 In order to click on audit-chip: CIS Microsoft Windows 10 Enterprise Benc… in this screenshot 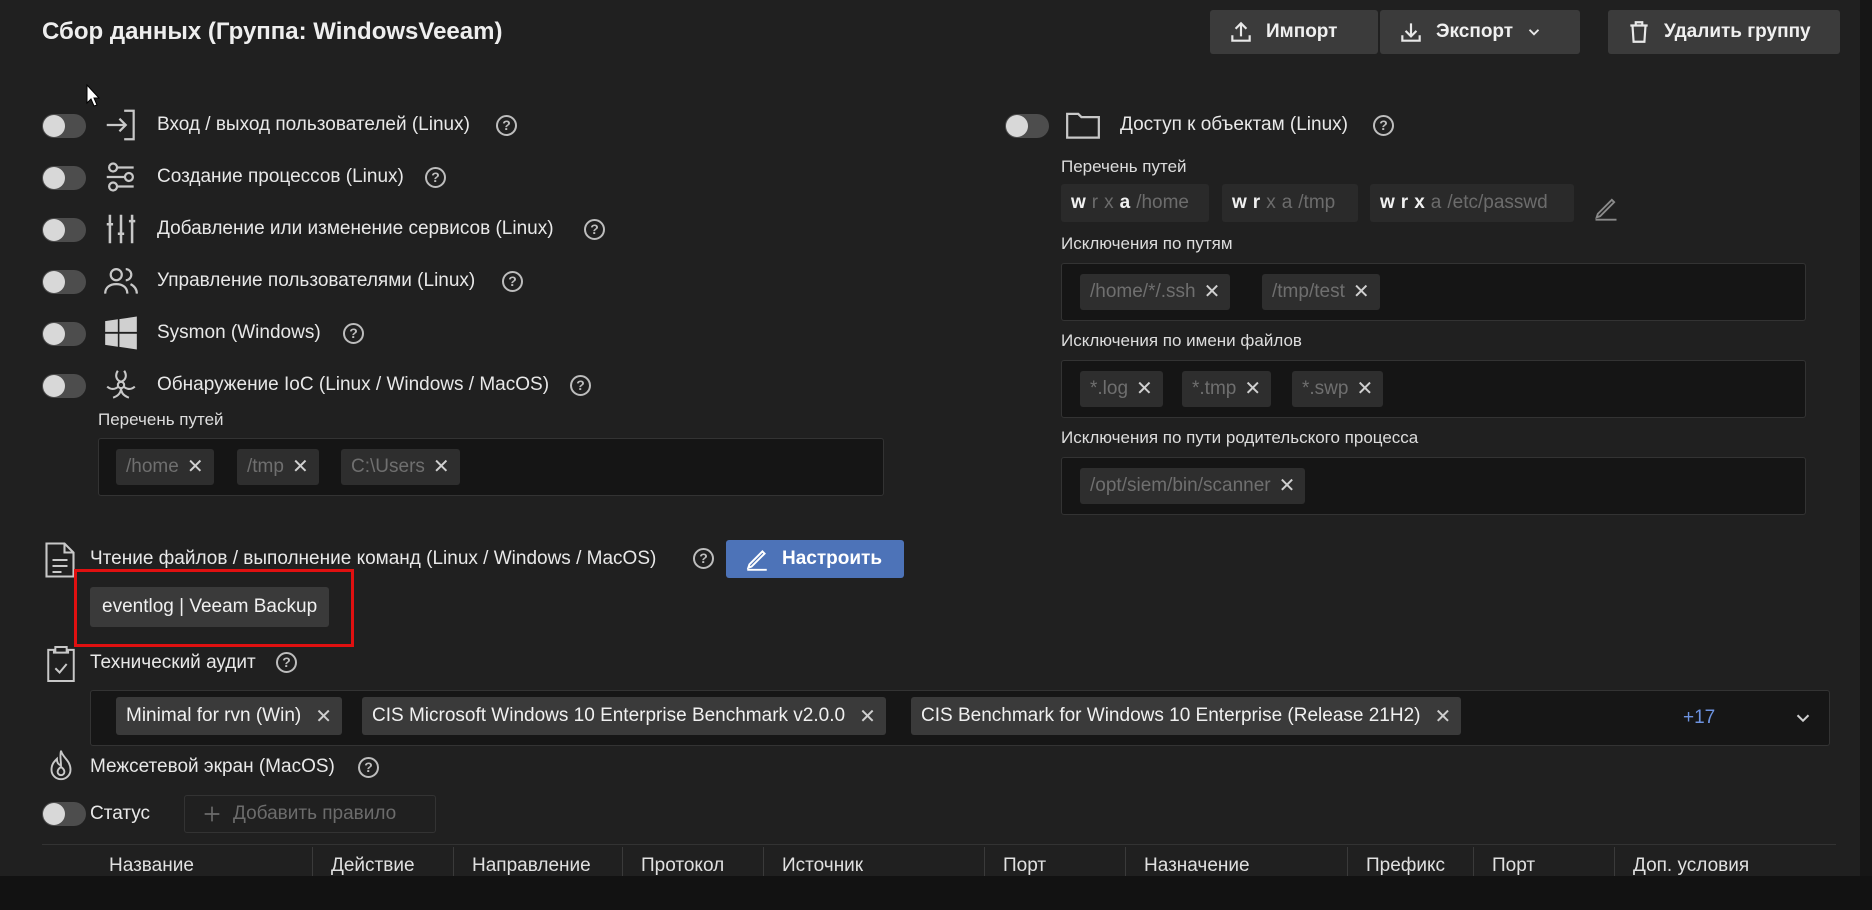, I will do `click(624, 716)`.